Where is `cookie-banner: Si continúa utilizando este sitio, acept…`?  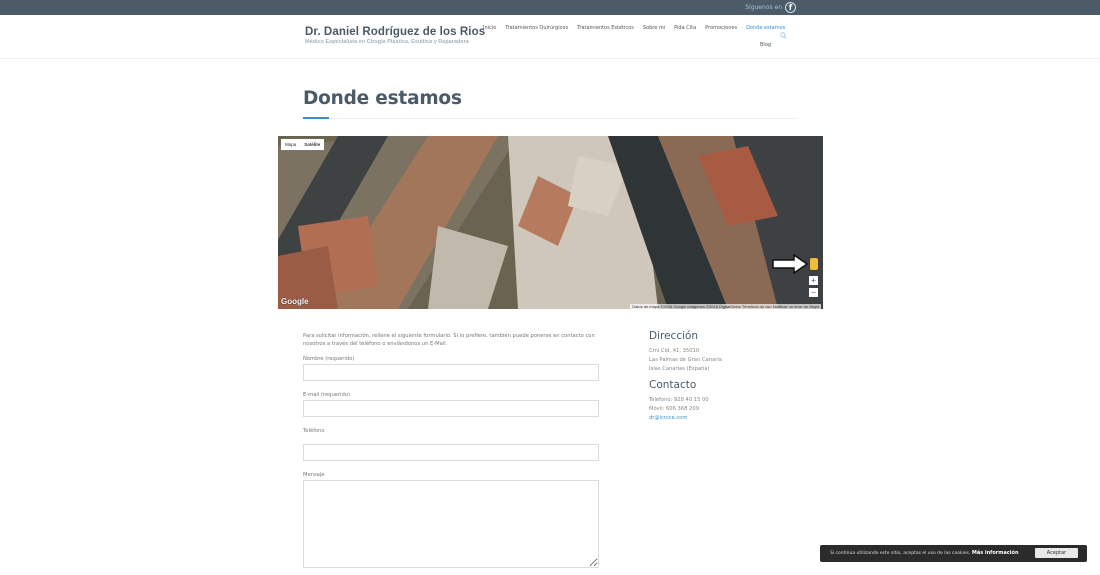 cookie-banner: Si continúa utilizando este sitio, acept… is located at coordinates (953, 553).